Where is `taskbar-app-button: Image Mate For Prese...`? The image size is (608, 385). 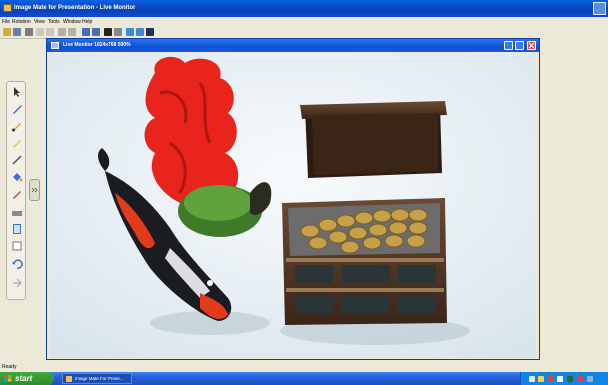
taskbar-app-button: Image Mate For Prese... is located at coordinates (97, 378).